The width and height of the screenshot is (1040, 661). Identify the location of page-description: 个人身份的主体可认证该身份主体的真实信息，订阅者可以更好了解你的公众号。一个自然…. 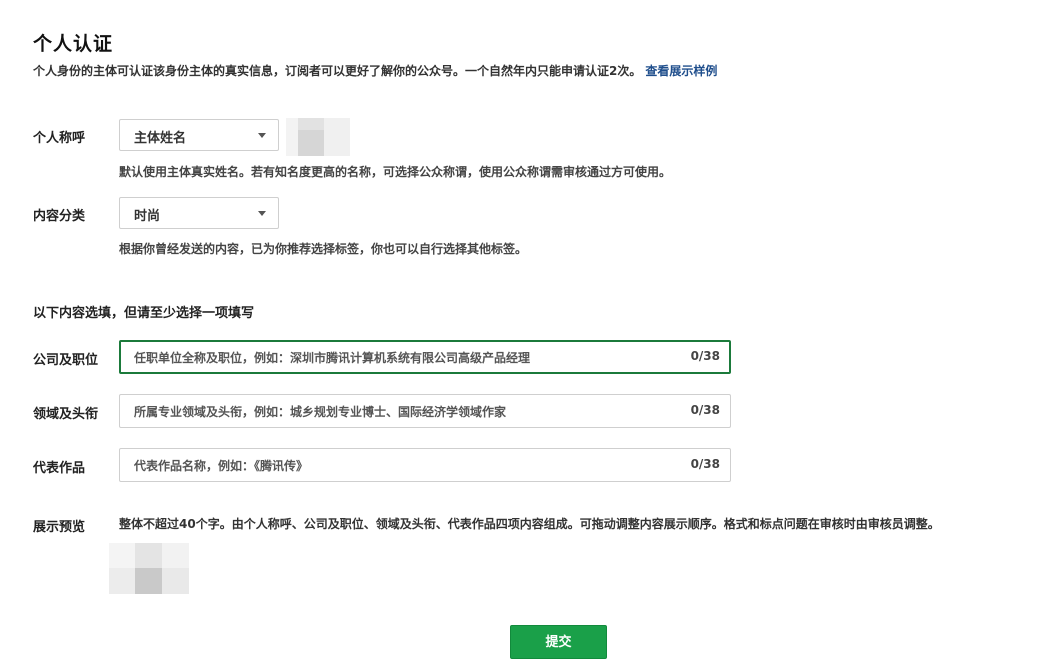
(375, 70).